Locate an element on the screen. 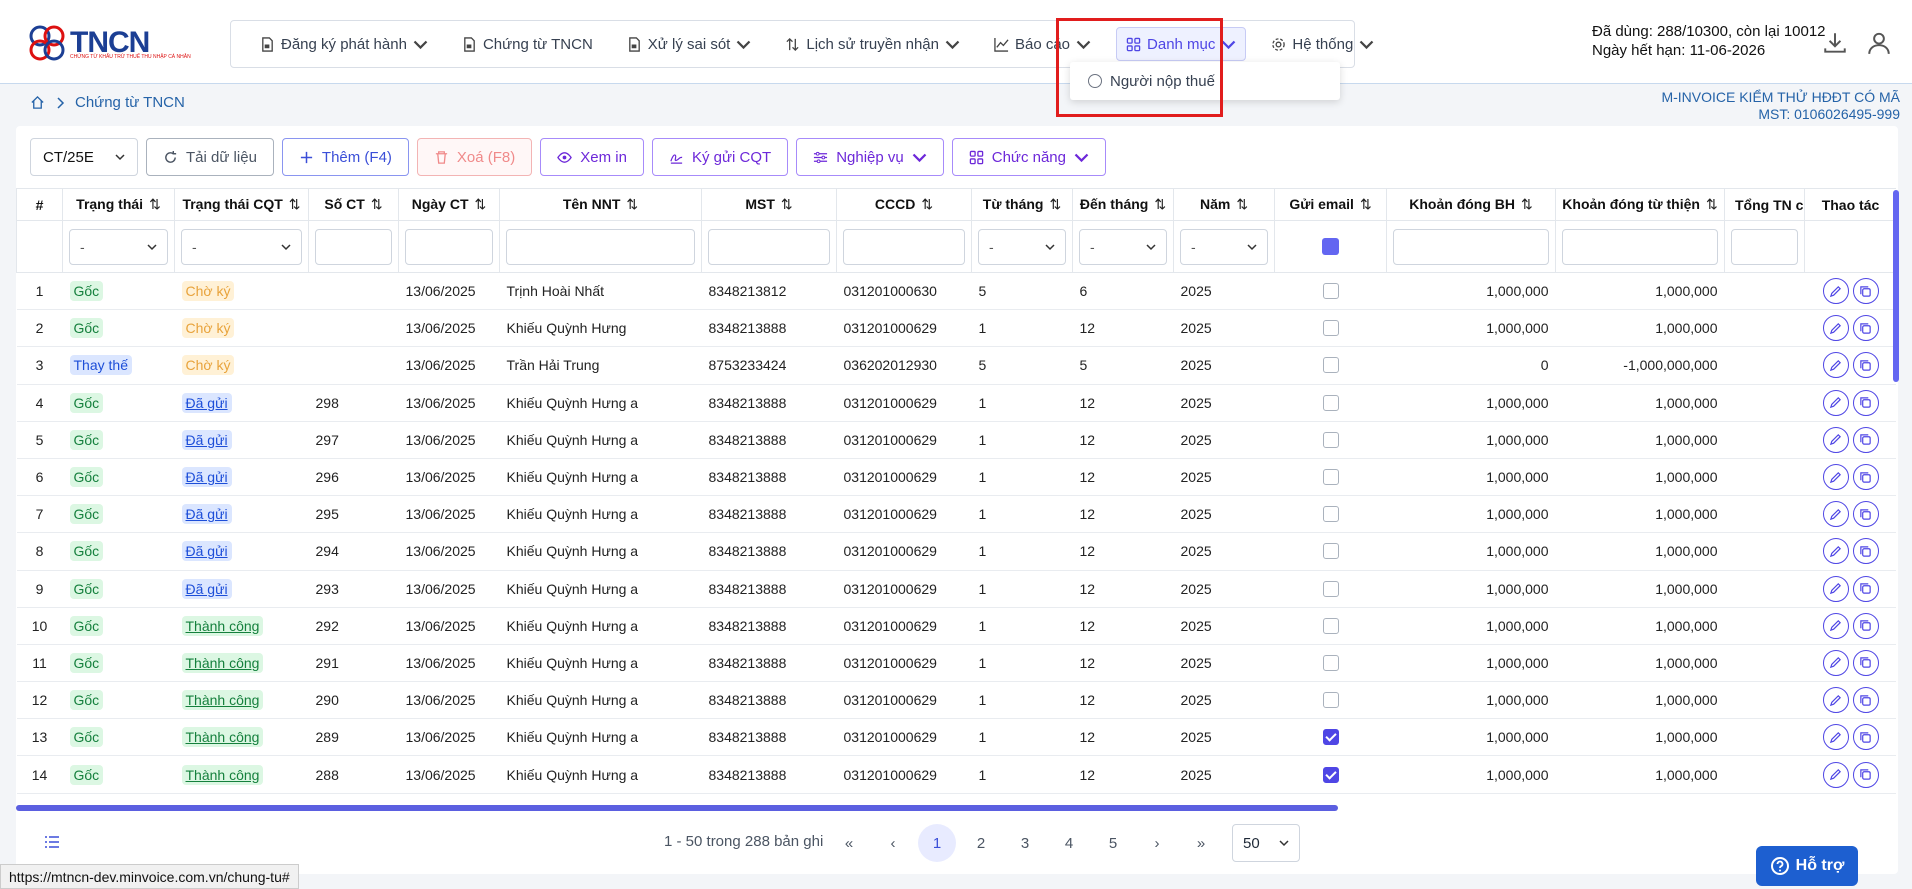 The height and width of the screenshot is (889, 1912). tong-tn-filter is located at coordinates (1764, 246).